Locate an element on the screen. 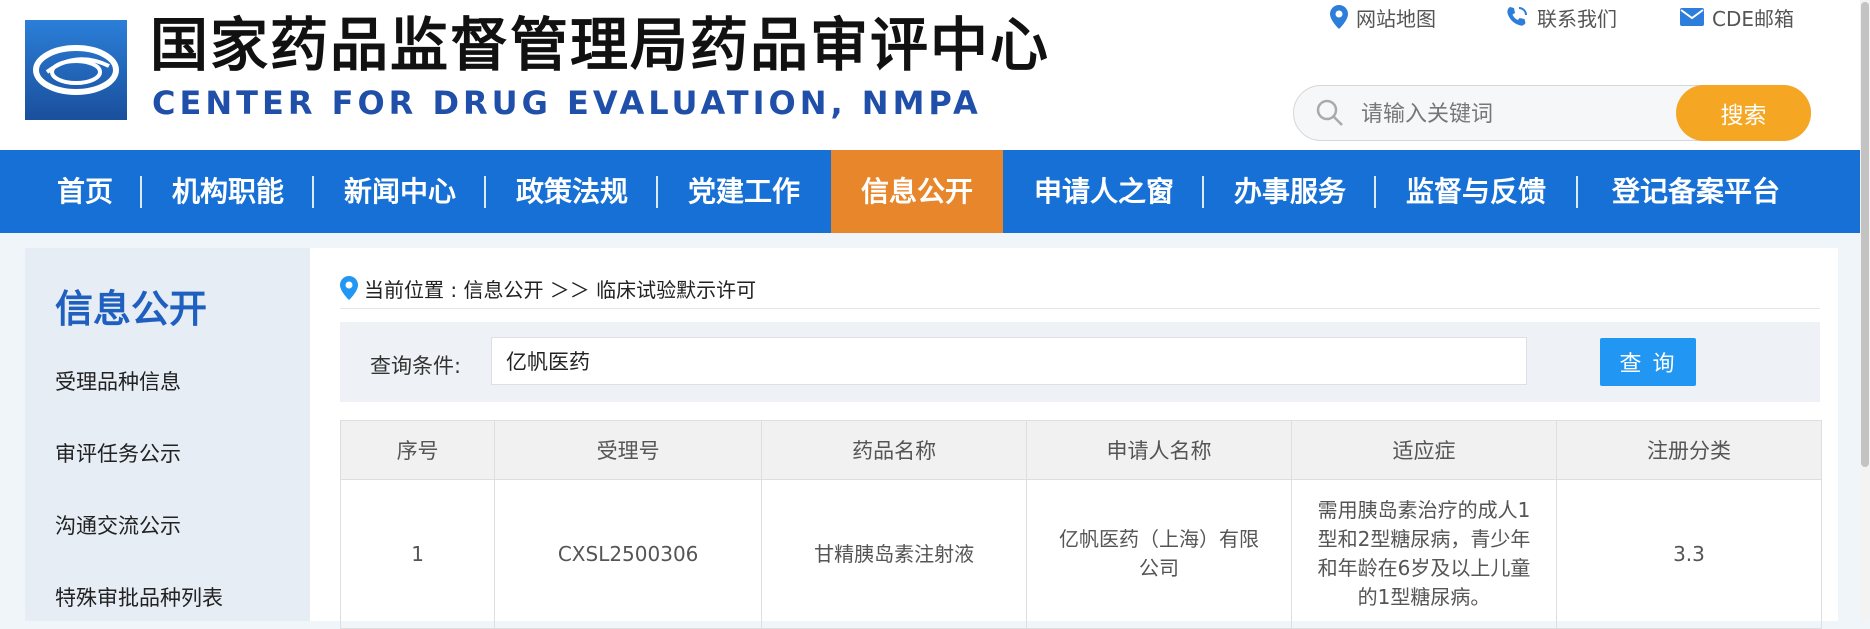 This screenshot has width=1870, height=629. column-header-drug-name: 药品名称 is located at coordinates (894, 450).